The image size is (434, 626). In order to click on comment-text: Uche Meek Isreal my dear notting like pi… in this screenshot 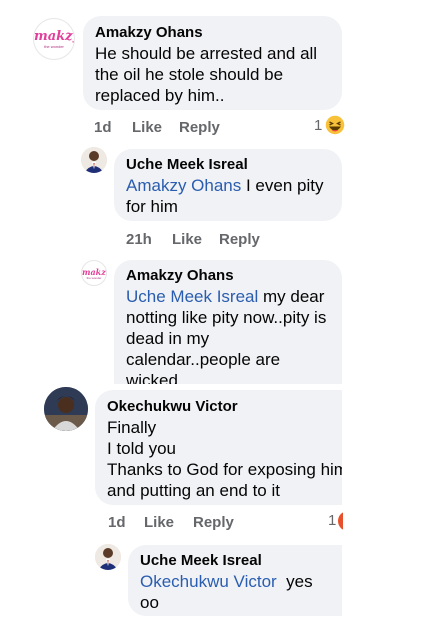, I will do `click(228, 335)`.